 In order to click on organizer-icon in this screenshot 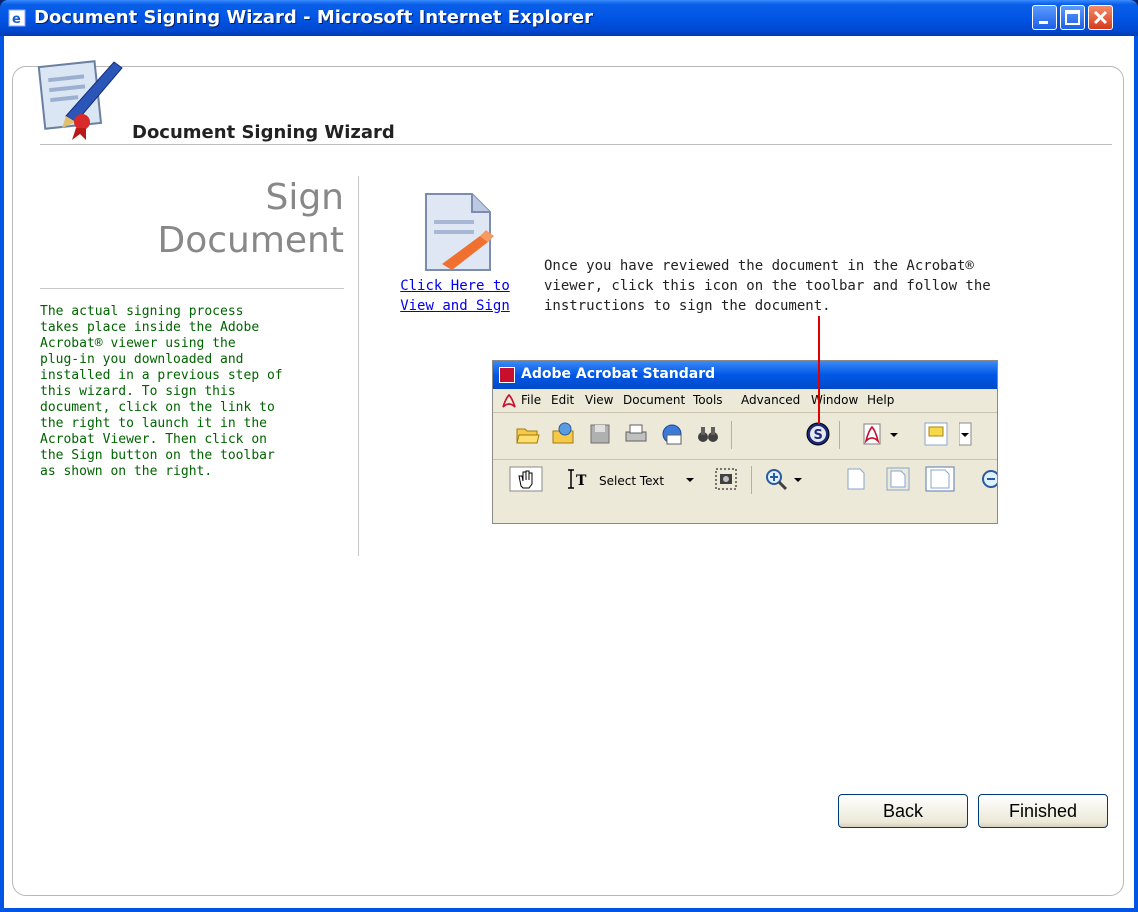, I will do `click(563, 433)`.